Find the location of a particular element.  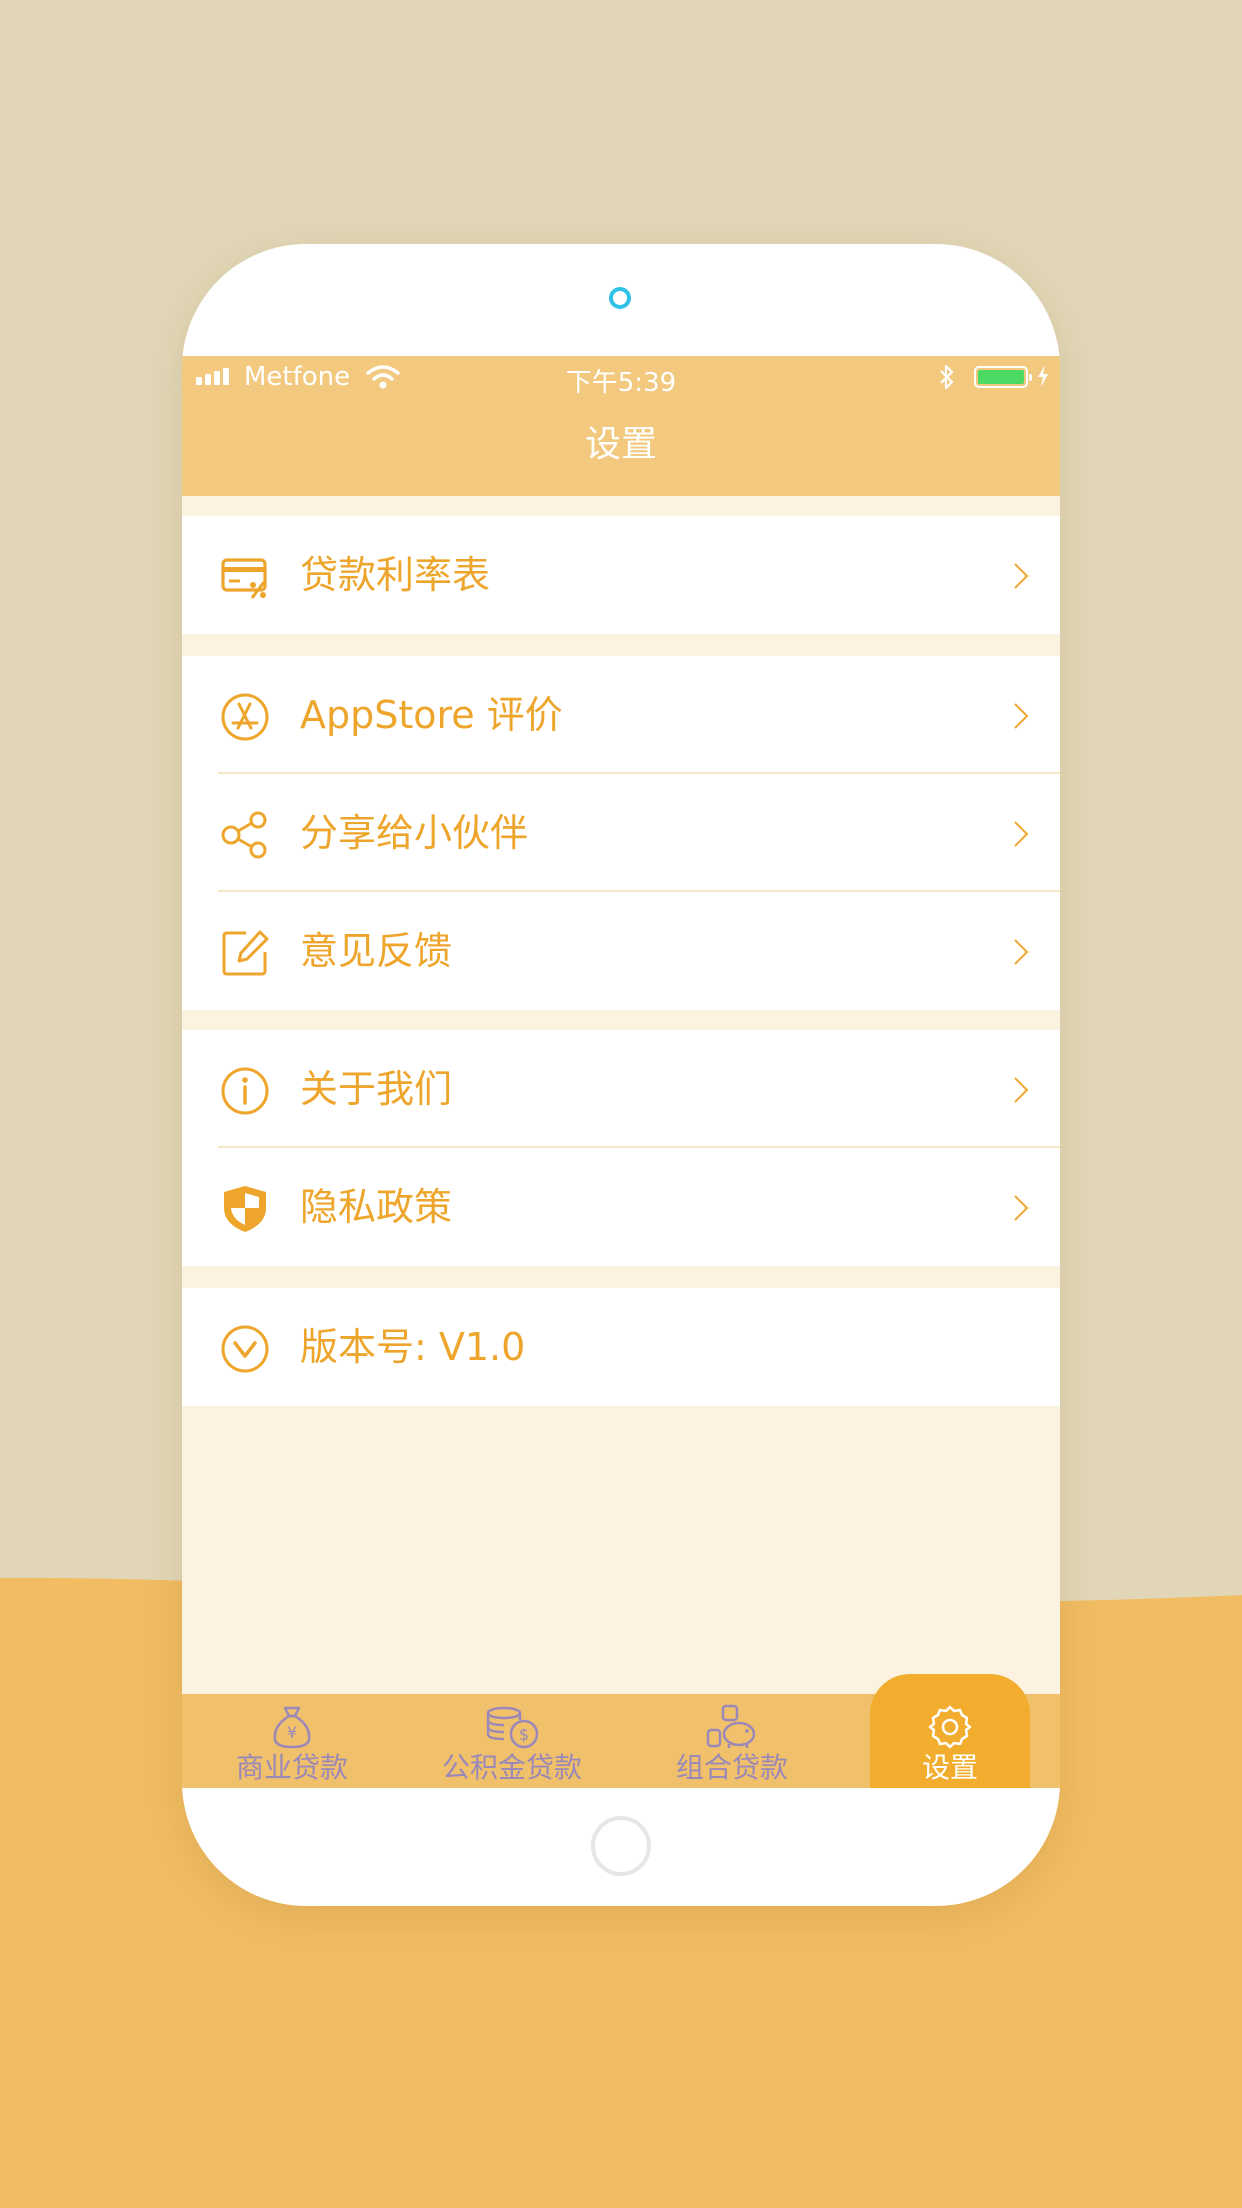

version-down-icon is located at coordinates (245, 1349).